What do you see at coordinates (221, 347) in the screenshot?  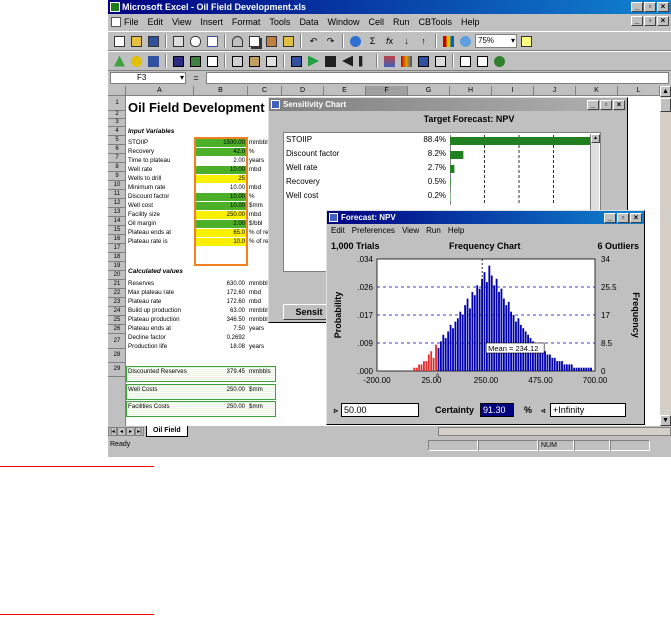 I see `calc-value-cell: 18.08` at bounding box center [221, 347].